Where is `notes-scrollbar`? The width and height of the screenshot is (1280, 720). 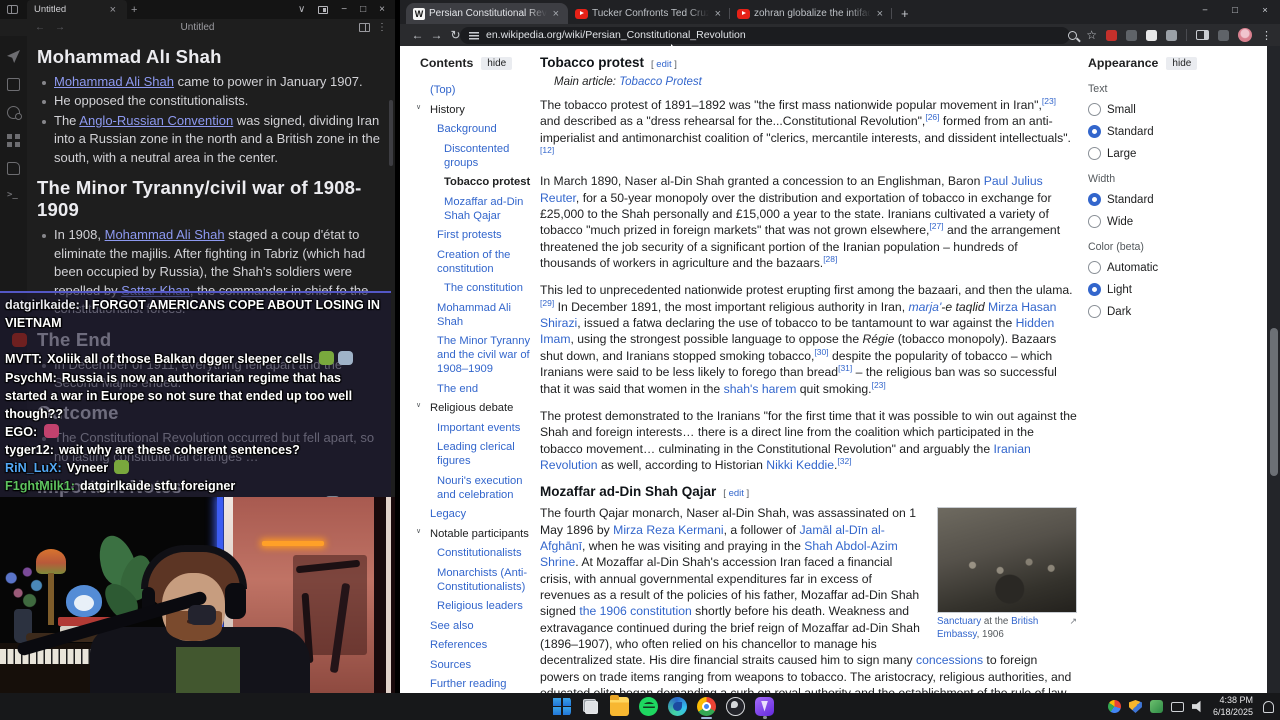 notes-scrollbar is located at coordinates (391, 133).